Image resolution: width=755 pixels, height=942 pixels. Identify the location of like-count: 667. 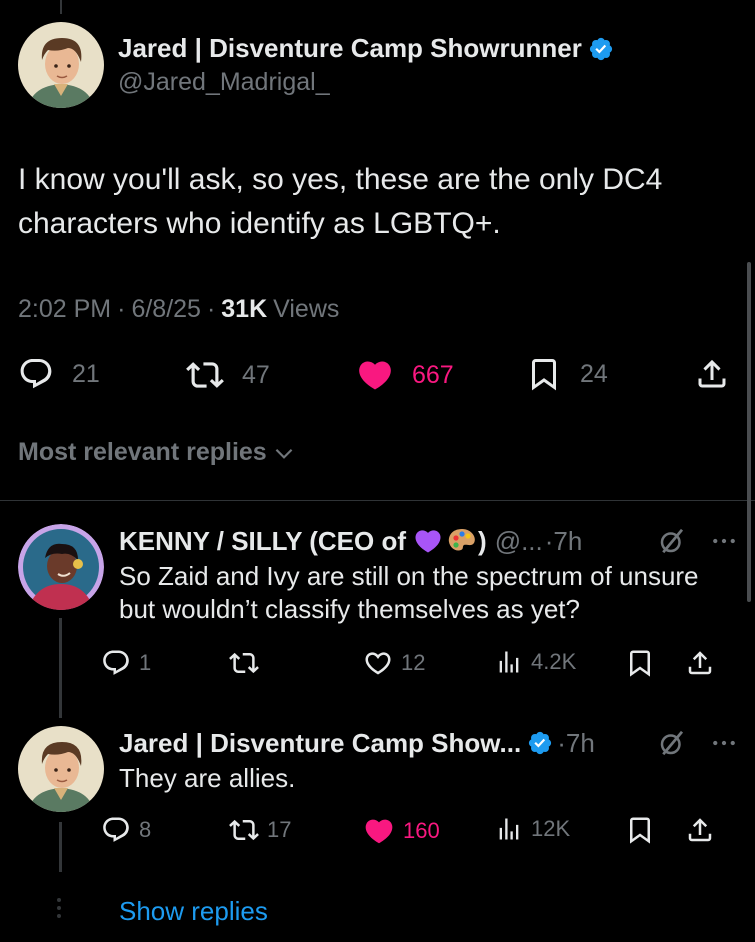
(433, 374).